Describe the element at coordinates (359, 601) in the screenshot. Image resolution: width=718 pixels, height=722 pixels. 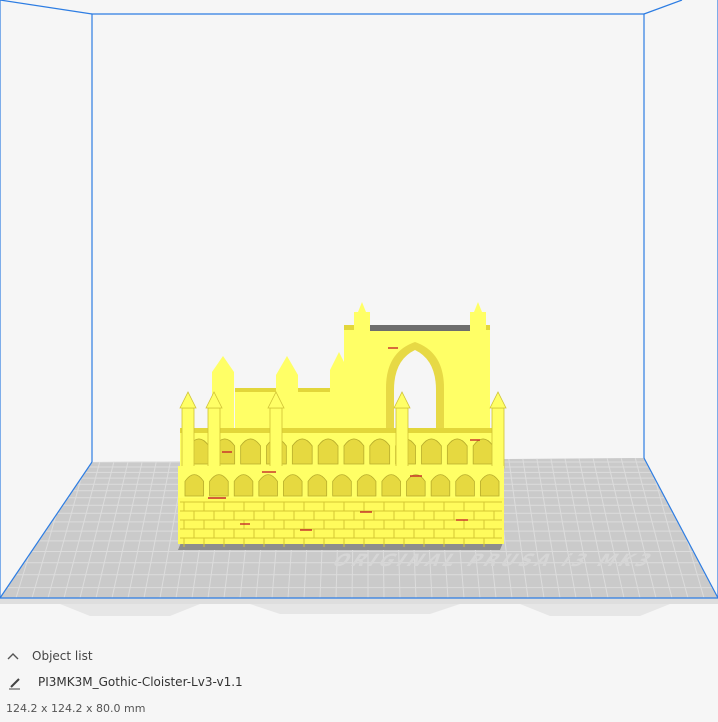
I see `bed-front-edge` at that location.